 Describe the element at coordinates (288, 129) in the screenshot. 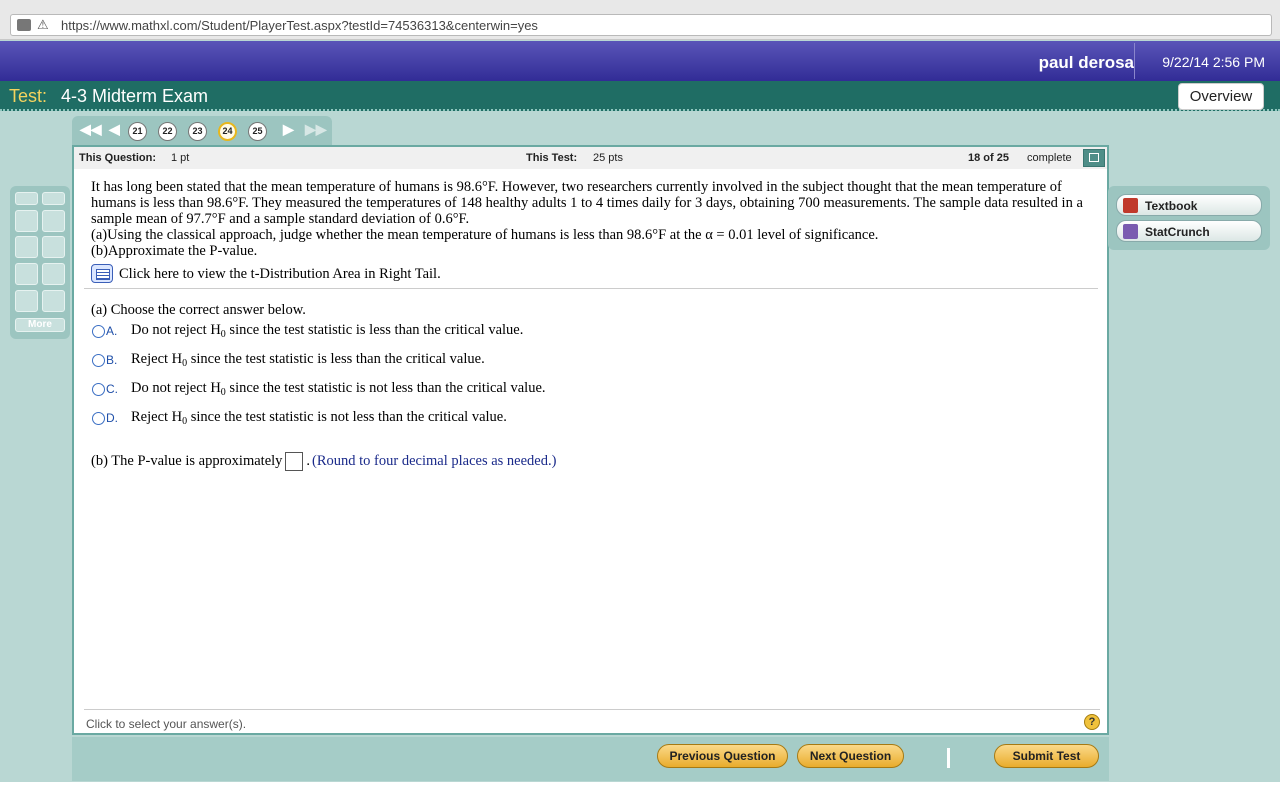

I see `next-question-icon: ▶` at that location.